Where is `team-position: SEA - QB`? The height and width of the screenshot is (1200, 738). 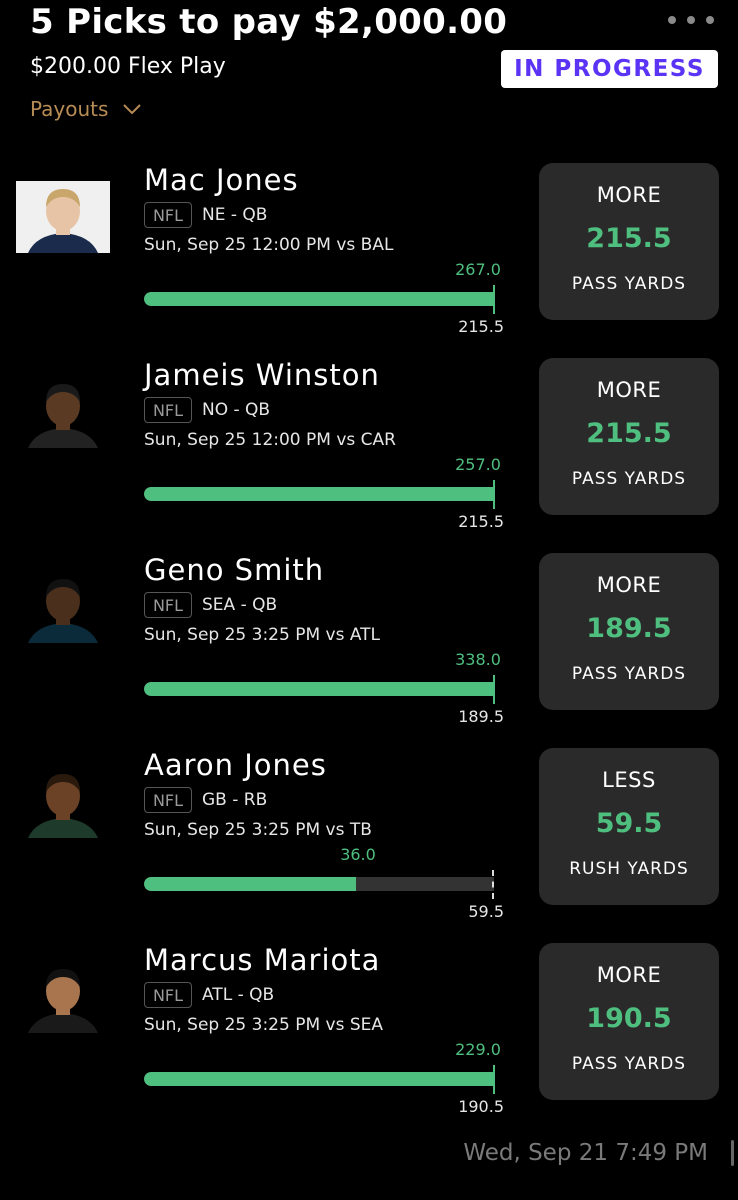 team-position: SEA - QB is located at coordinates (240, 605).